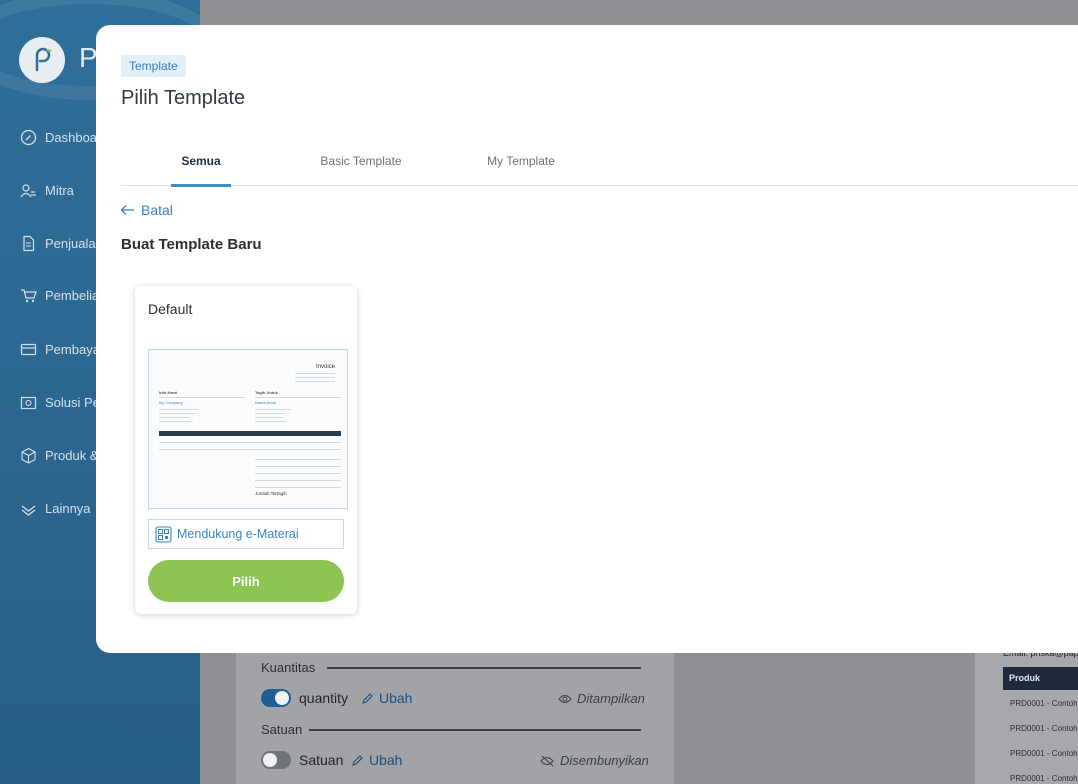  What do you see at coordinates (28, 137) in the screenshot?
I see `dashboard-icon` at bounding box center [28, 137].